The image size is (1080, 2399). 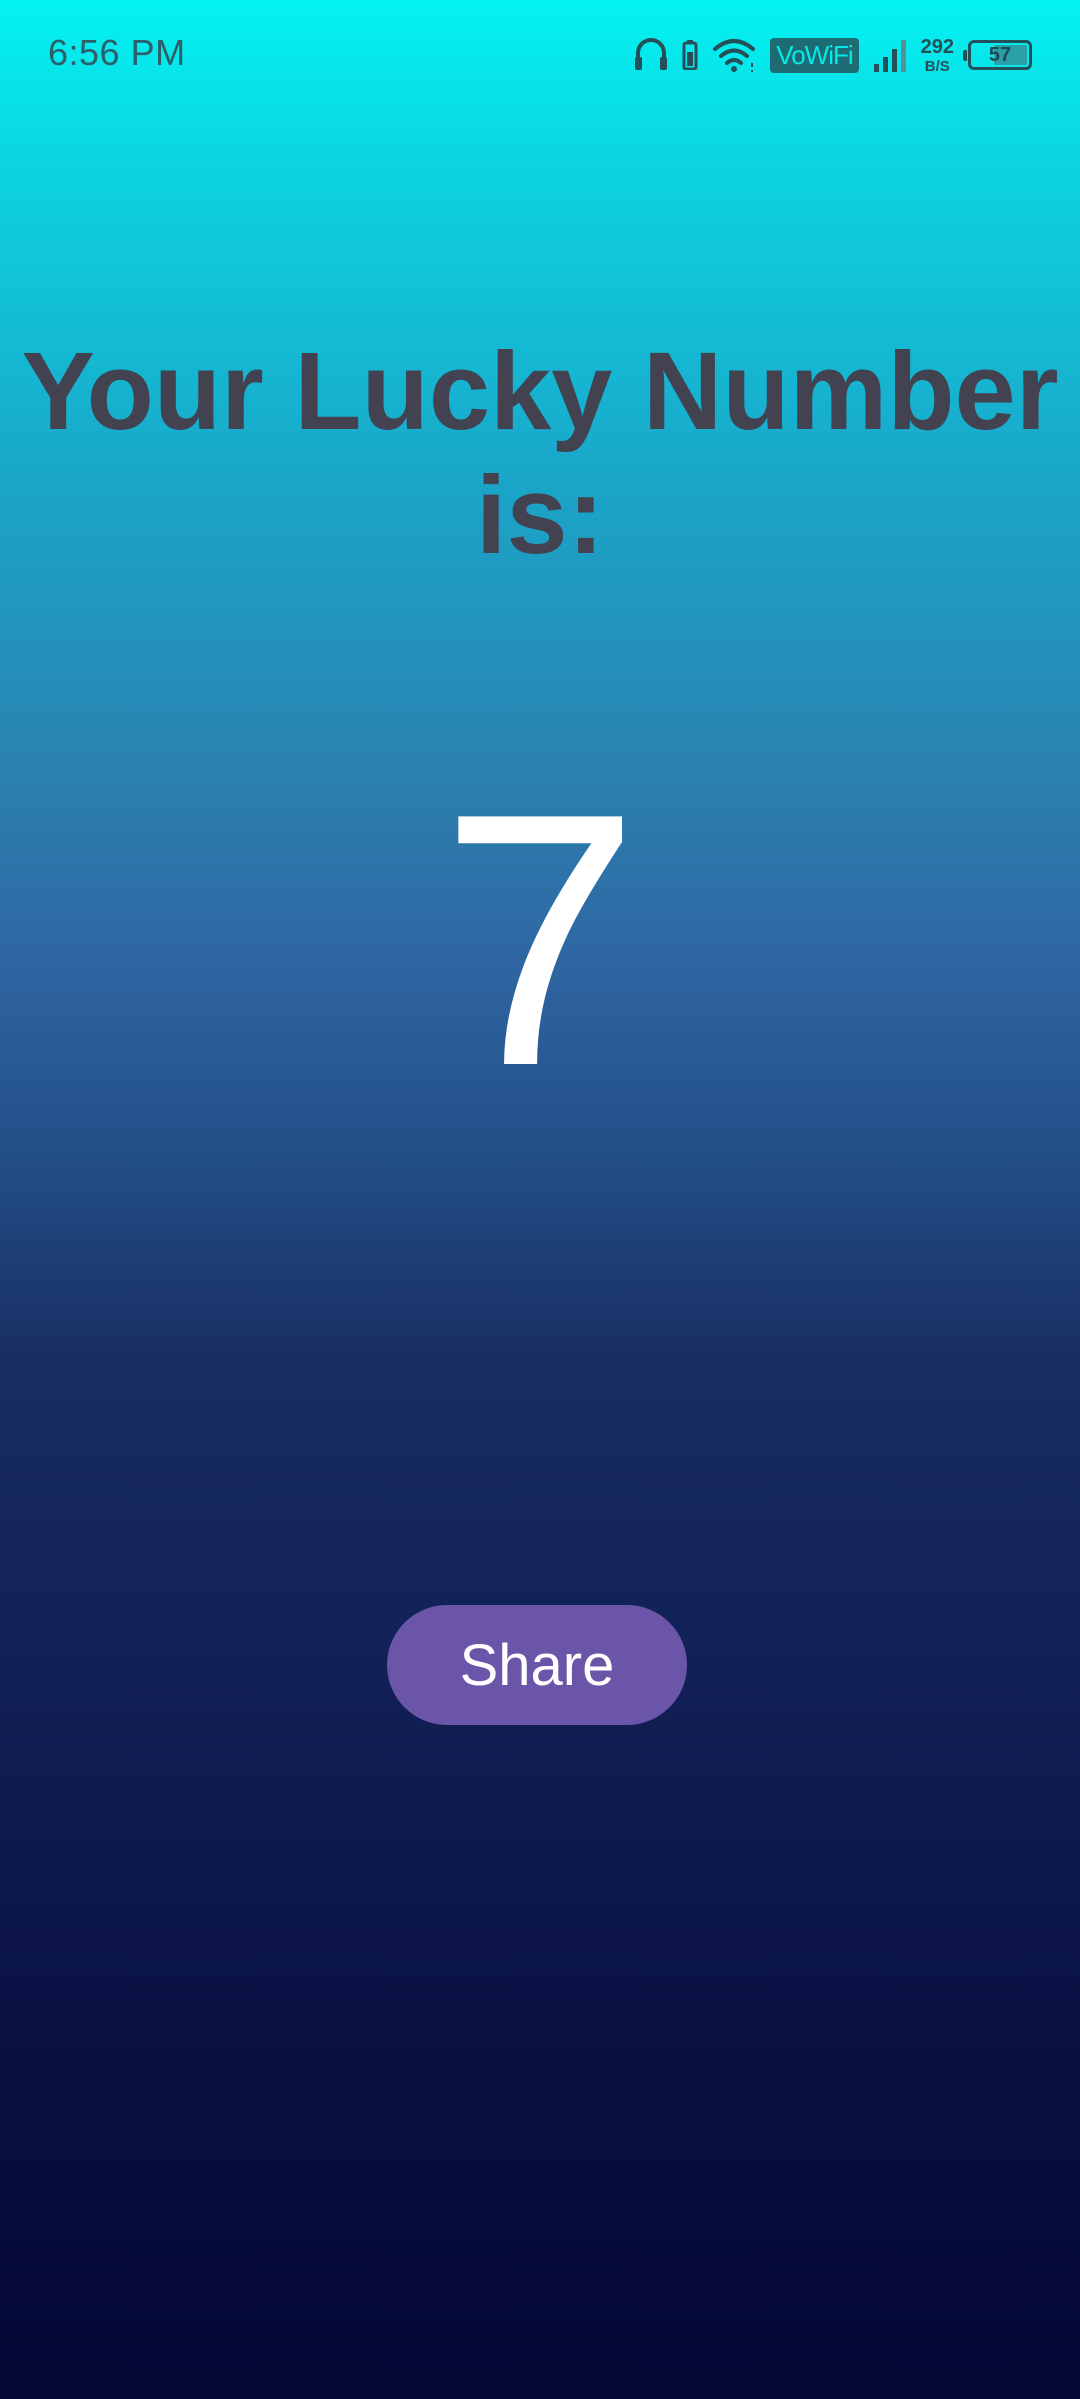 I want to click on headphones-icon, so click(x=651, y=55).